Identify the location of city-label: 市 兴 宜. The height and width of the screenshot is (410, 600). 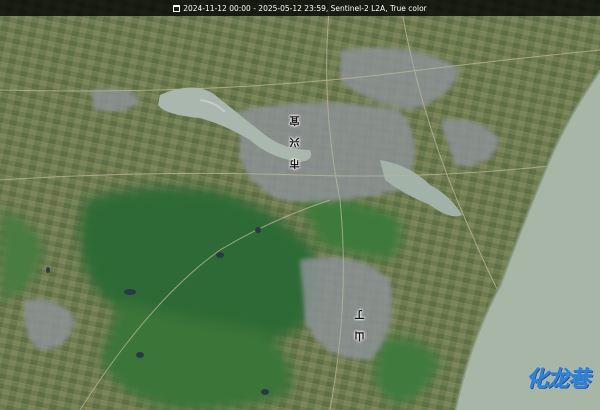
(296, 140).